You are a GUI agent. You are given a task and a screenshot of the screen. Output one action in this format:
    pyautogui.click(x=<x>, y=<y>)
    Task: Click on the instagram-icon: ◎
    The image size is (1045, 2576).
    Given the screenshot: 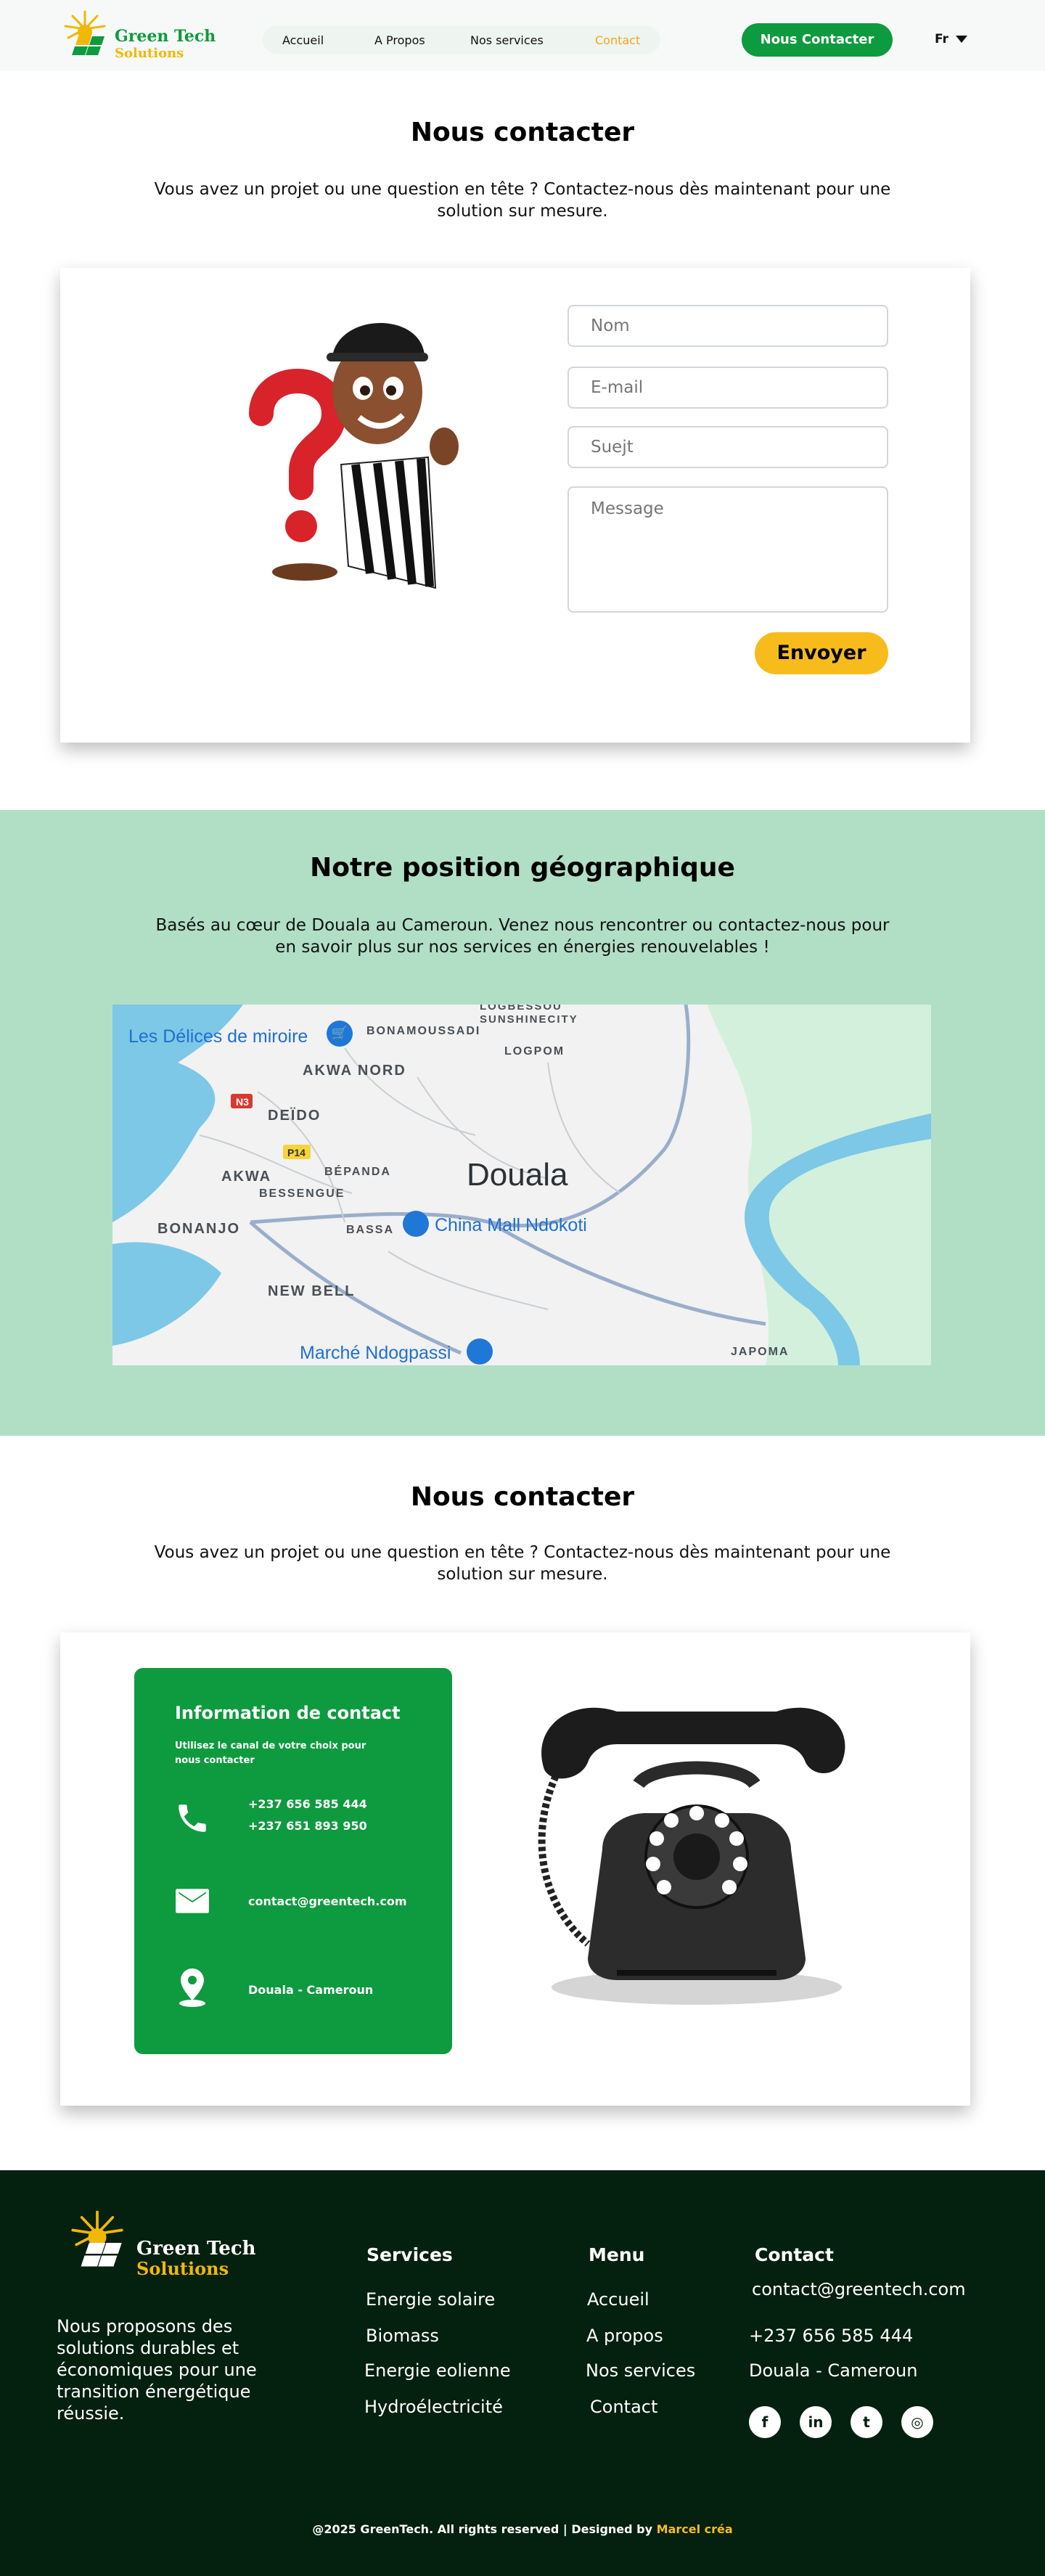 What is the action you would take?
    pyautogui.click(x=917, y=2422)
    